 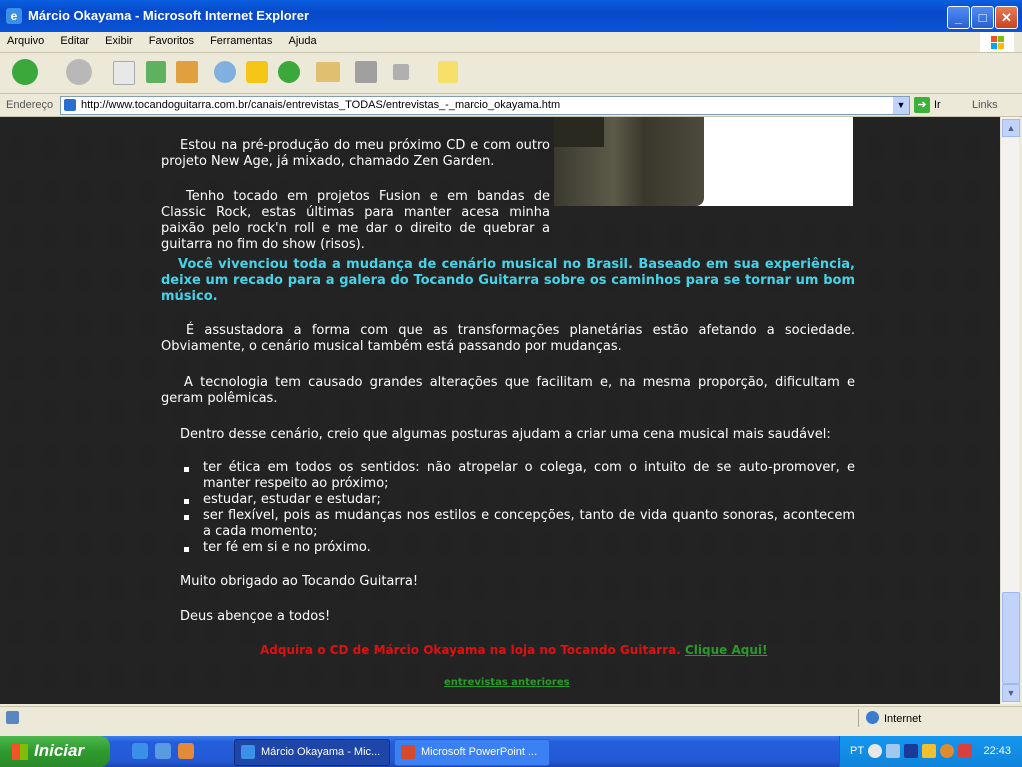 I want to click on favorites-icon, so click(x=257, y=72).